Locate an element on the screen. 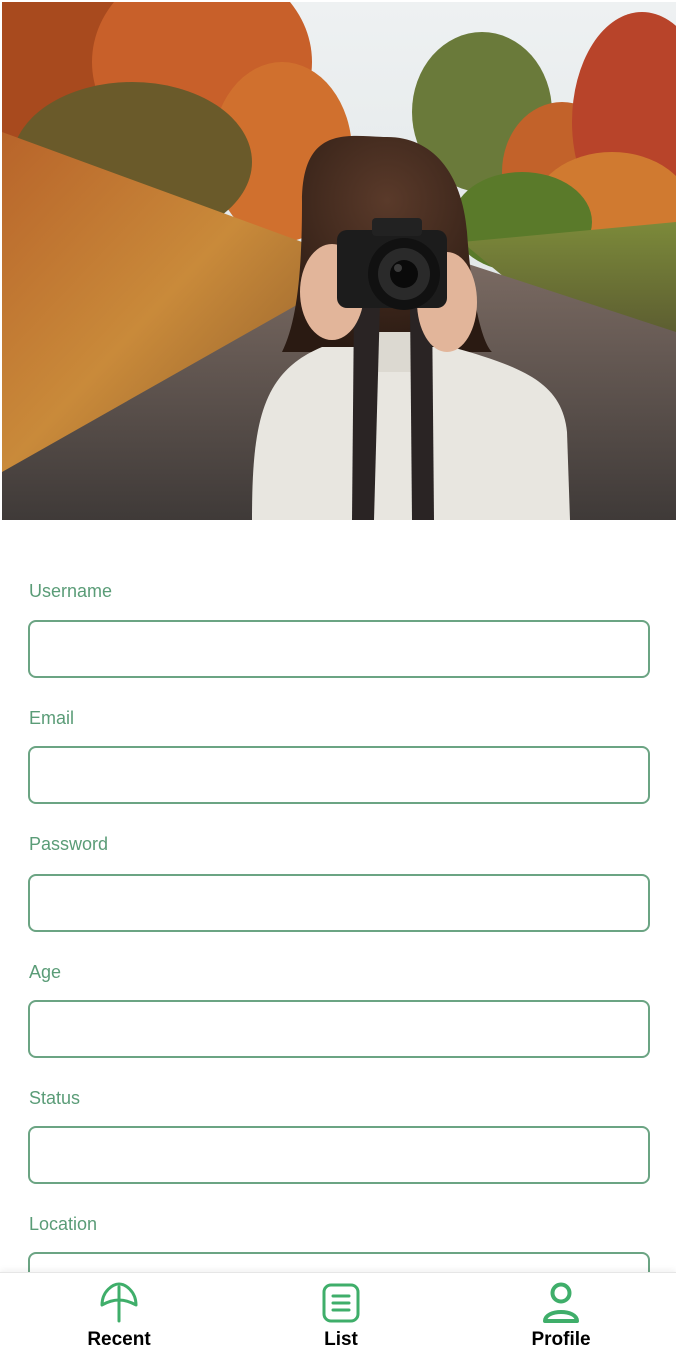  status-input is located at coordinates (339, 1155).